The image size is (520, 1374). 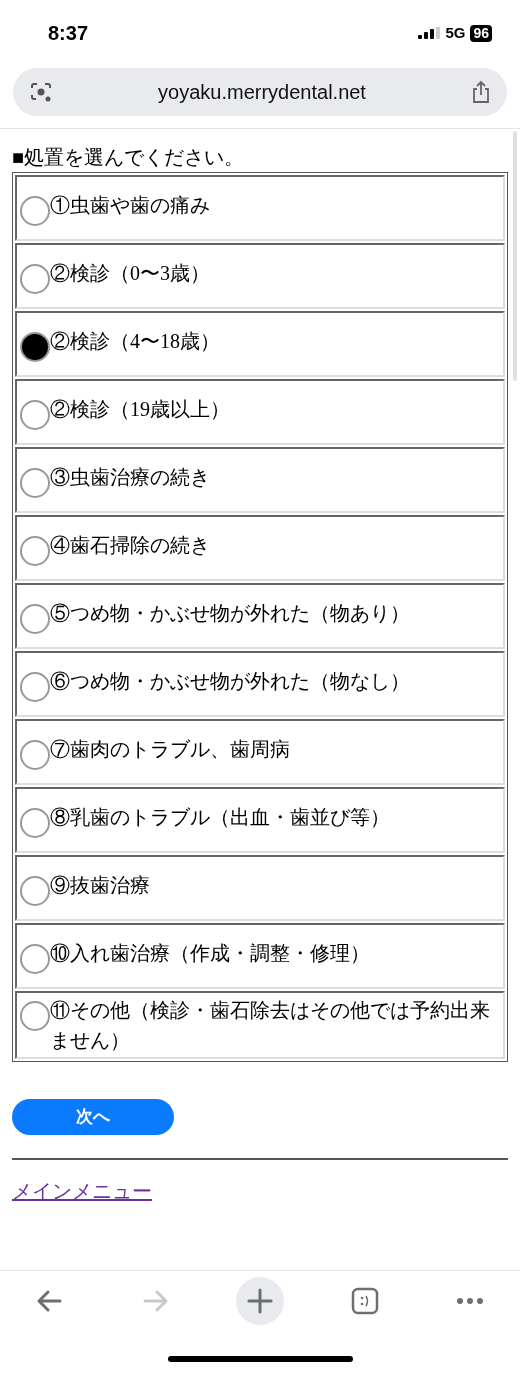 What do you see at coordinates (365, 1300) in the screenshot?
I see `tabs-icon` at bounding box center [365, 1300].